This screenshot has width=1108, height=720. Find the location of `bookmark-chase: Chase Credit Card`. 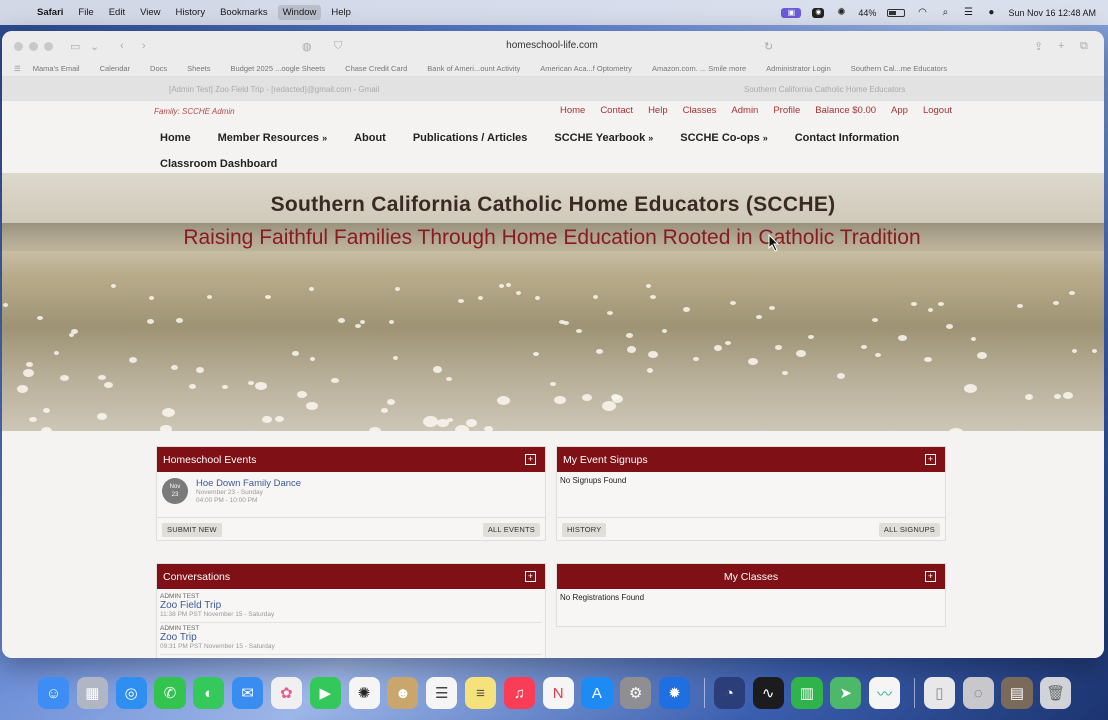

bookmark-chase: Chase Credit Card is located at coordinates (376, 68).